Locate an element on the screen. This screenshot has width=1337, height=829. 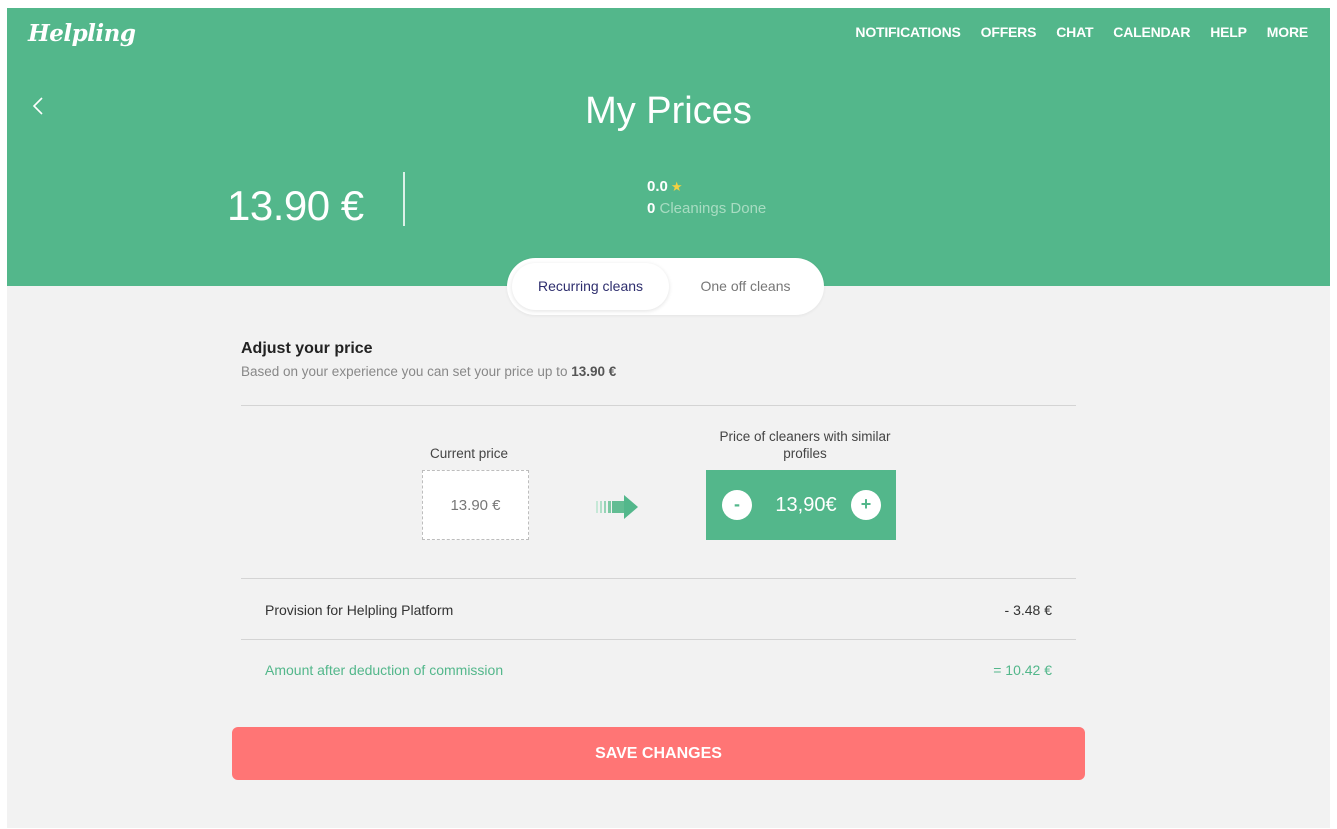
arrow-right-icon is located at coordinates (618, 507).